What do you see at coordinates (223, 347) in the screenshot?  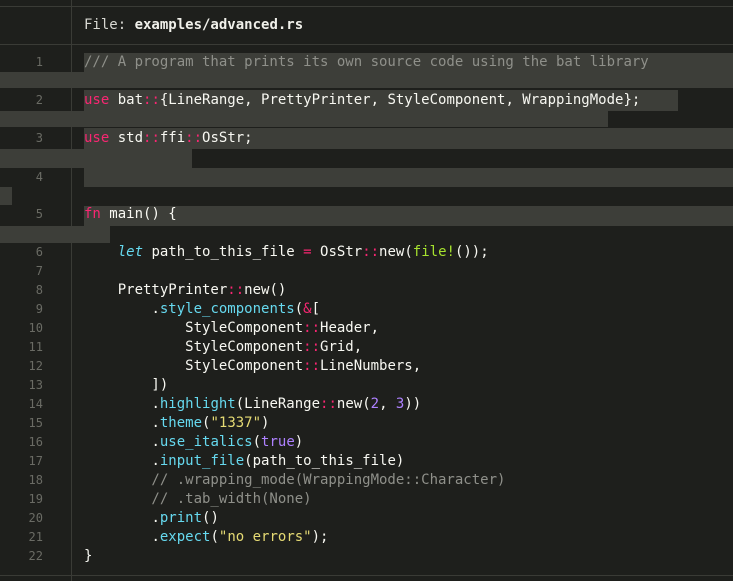 I see `code-line: StyleComponent::Grid,` at bounding box center [223, 347].